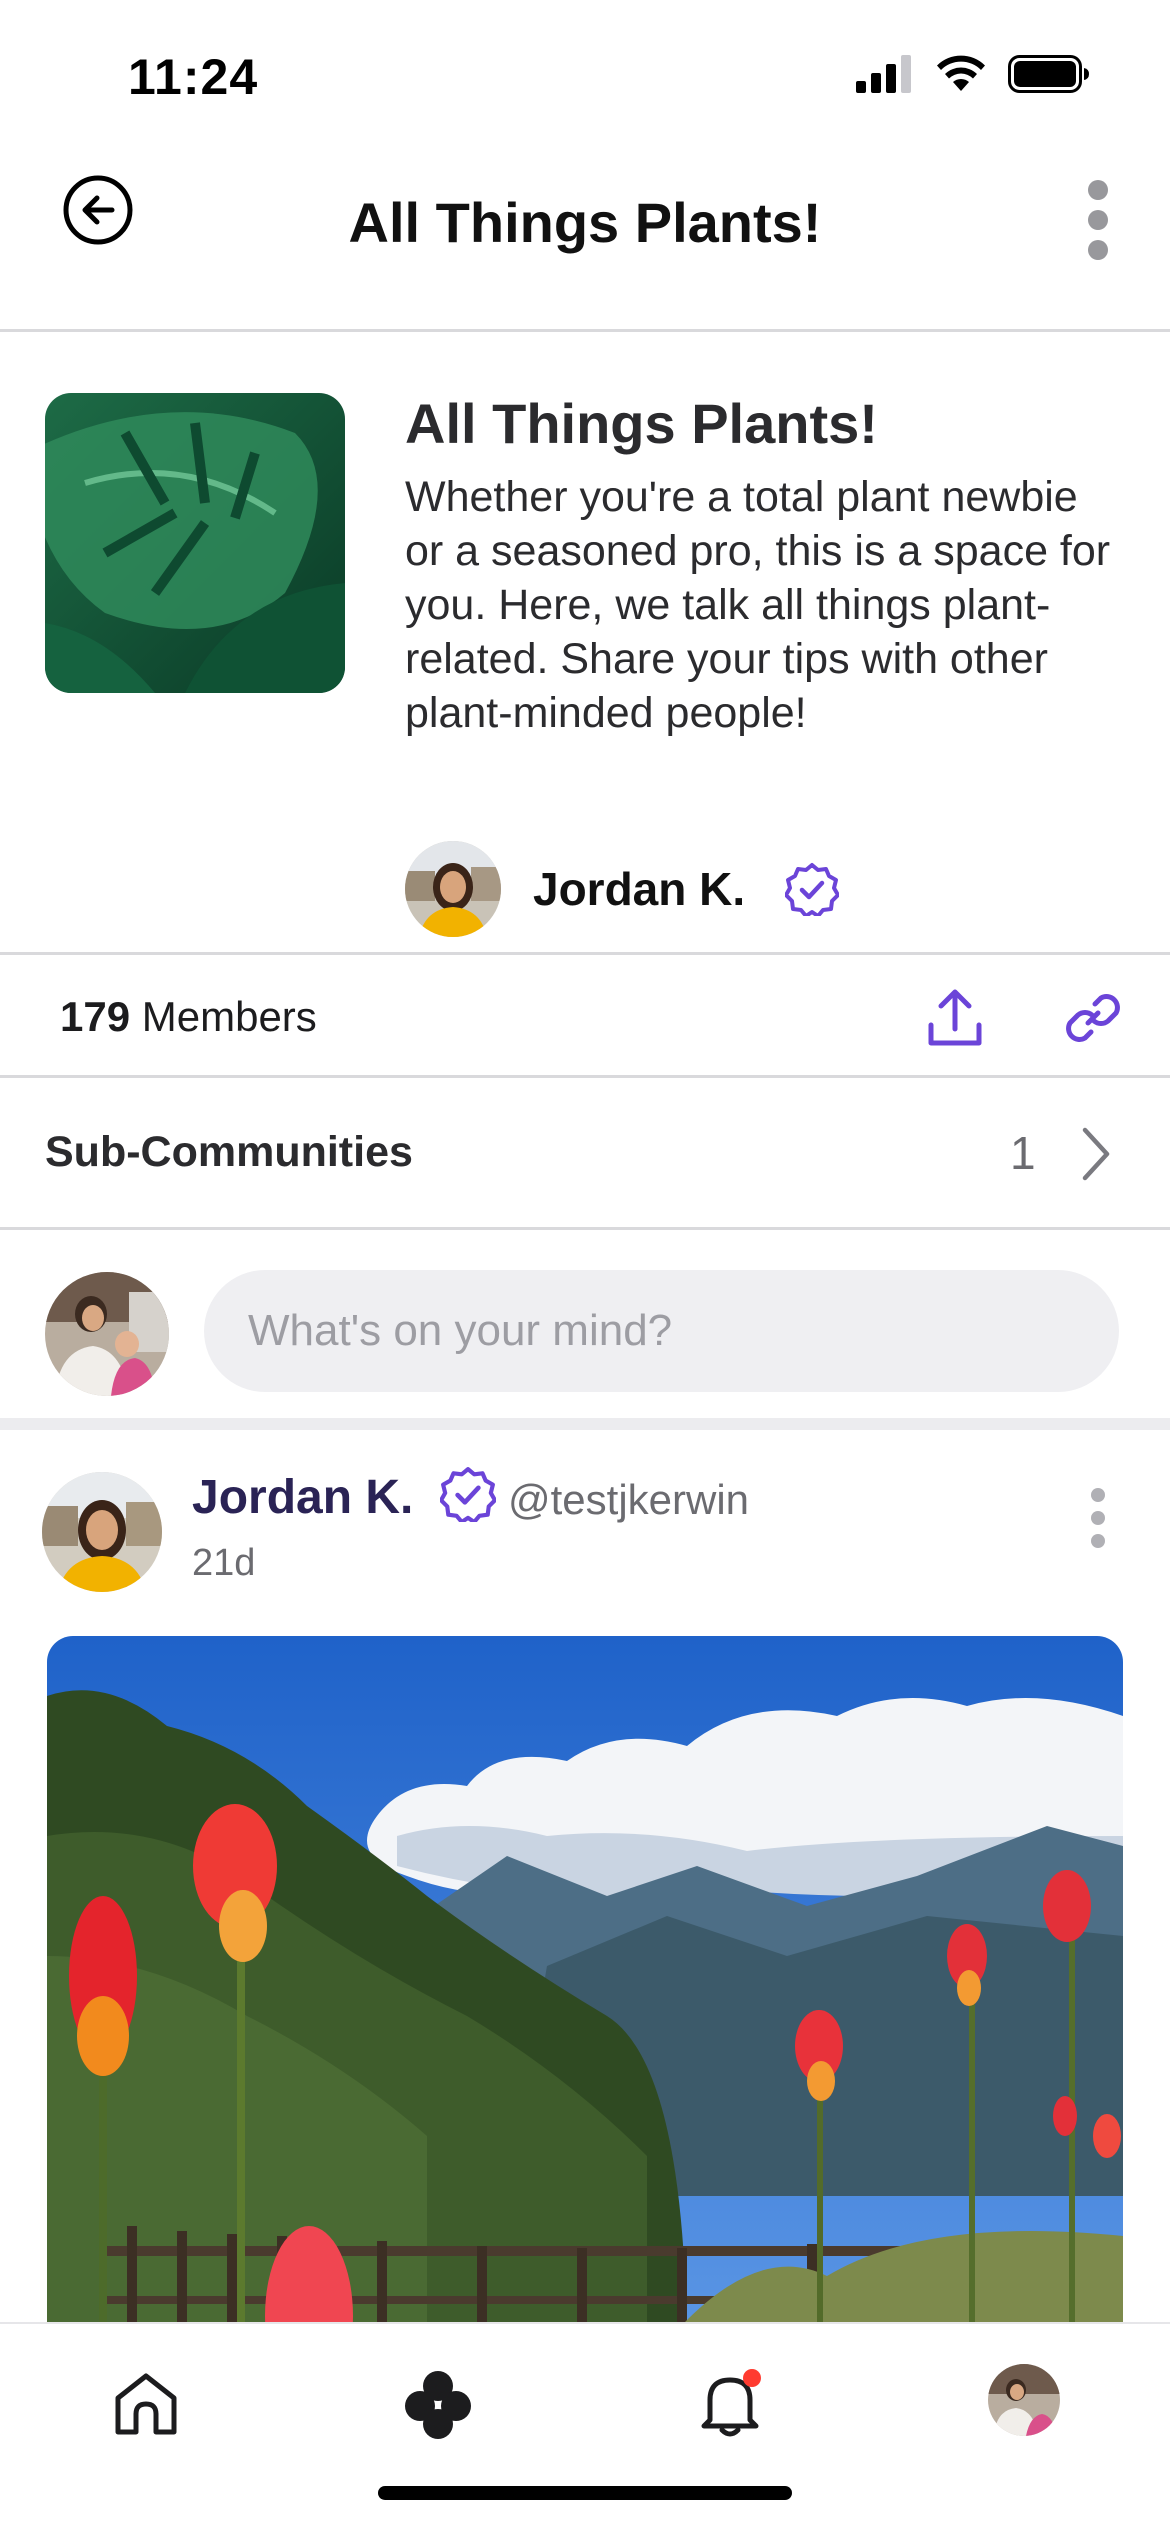 The height and width of the screenshot is (2532, 1170). What do you see at coordinates (883, 74) in the screenshot?
I see `cellular-signal-icon` at bounding box center [883, 74].